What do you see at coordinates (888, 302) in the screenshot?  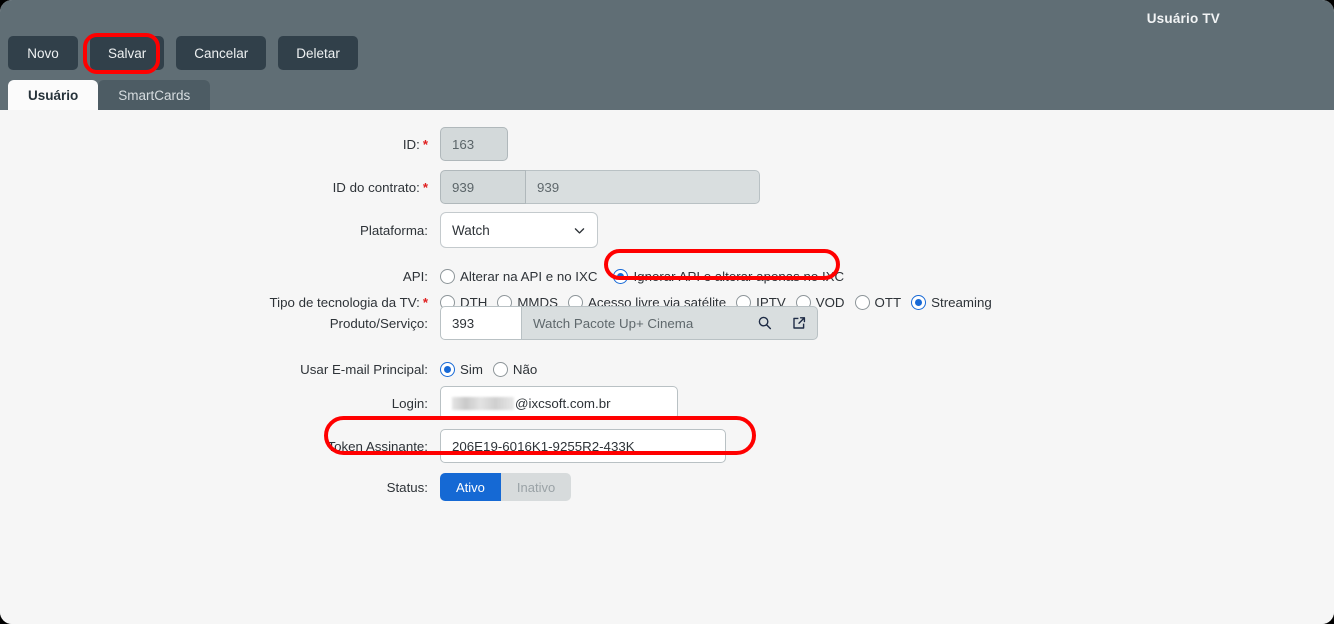 I see `tecnologia-option-ott-label: OTT` at bounding box center [888, 302].